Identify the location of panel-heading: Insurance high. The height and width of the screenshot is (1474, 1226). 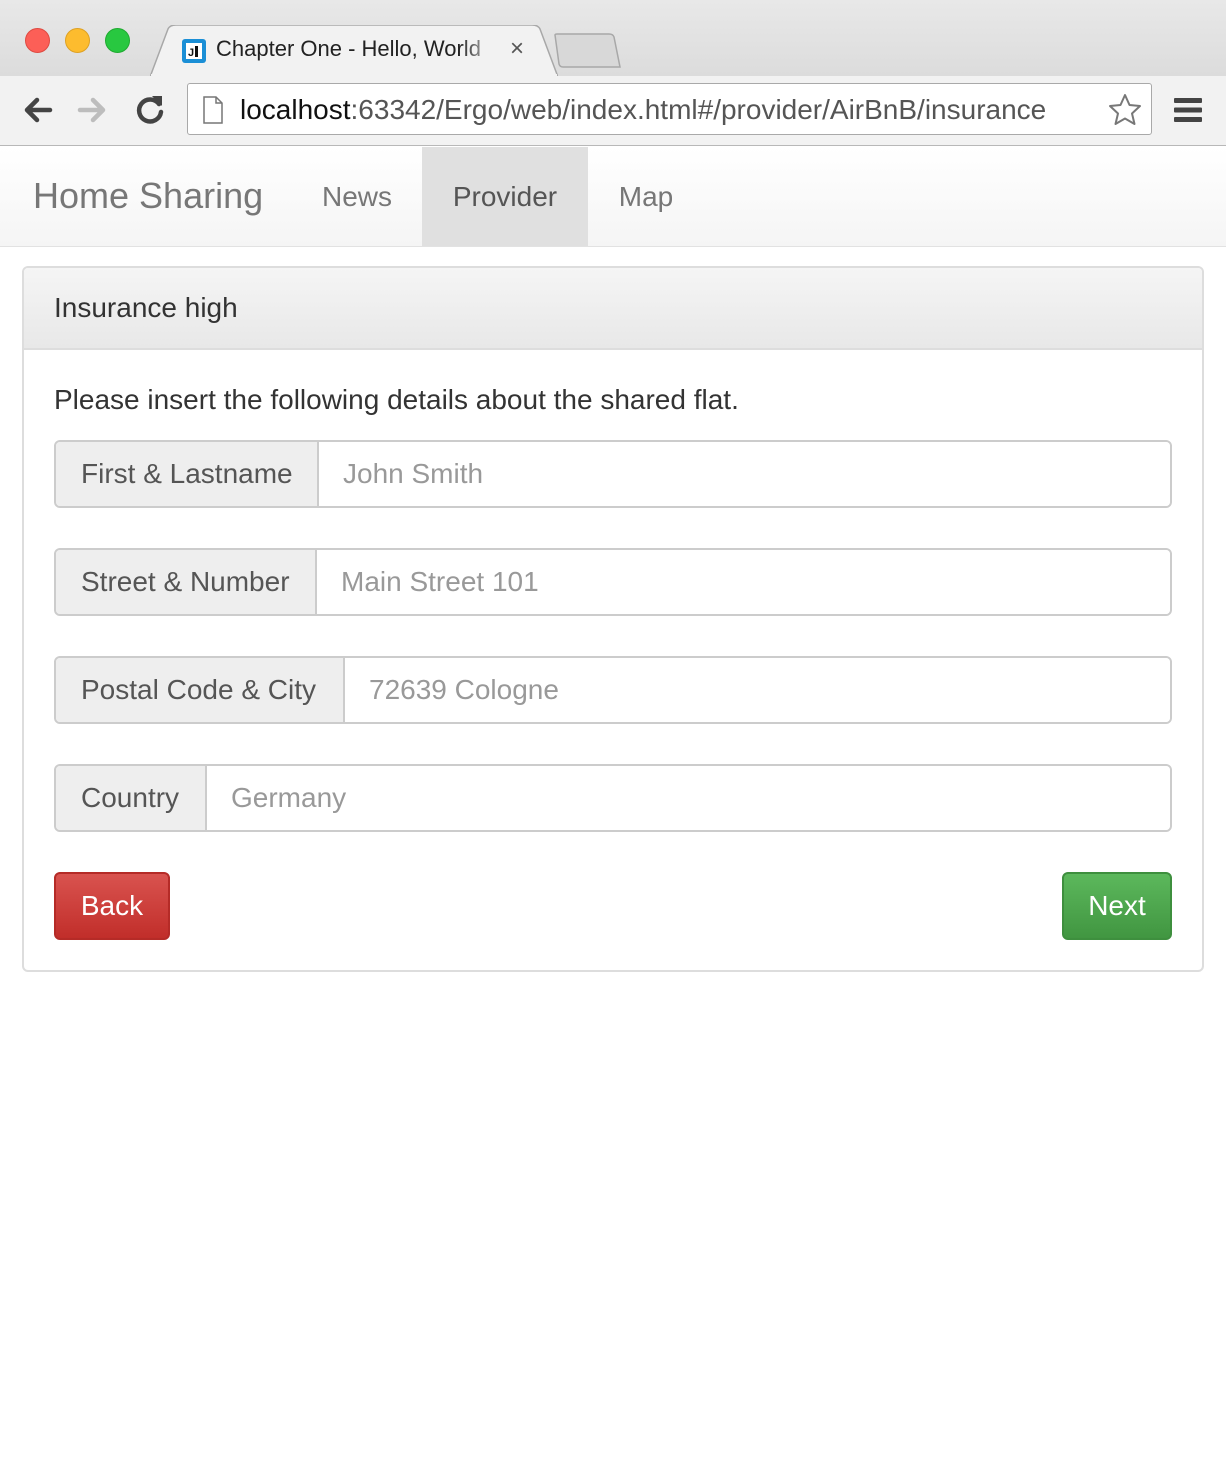
(613, 309).